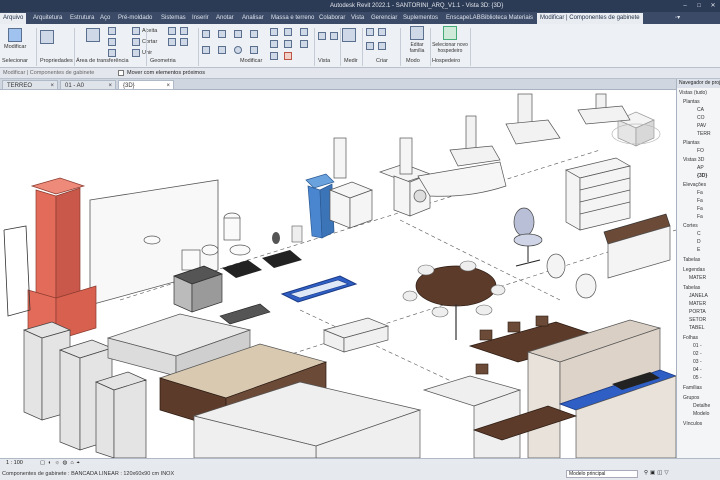 The height and width of the screenshot is (480, 720). I want to click on right-kitchen-counters, so click(637, 246).